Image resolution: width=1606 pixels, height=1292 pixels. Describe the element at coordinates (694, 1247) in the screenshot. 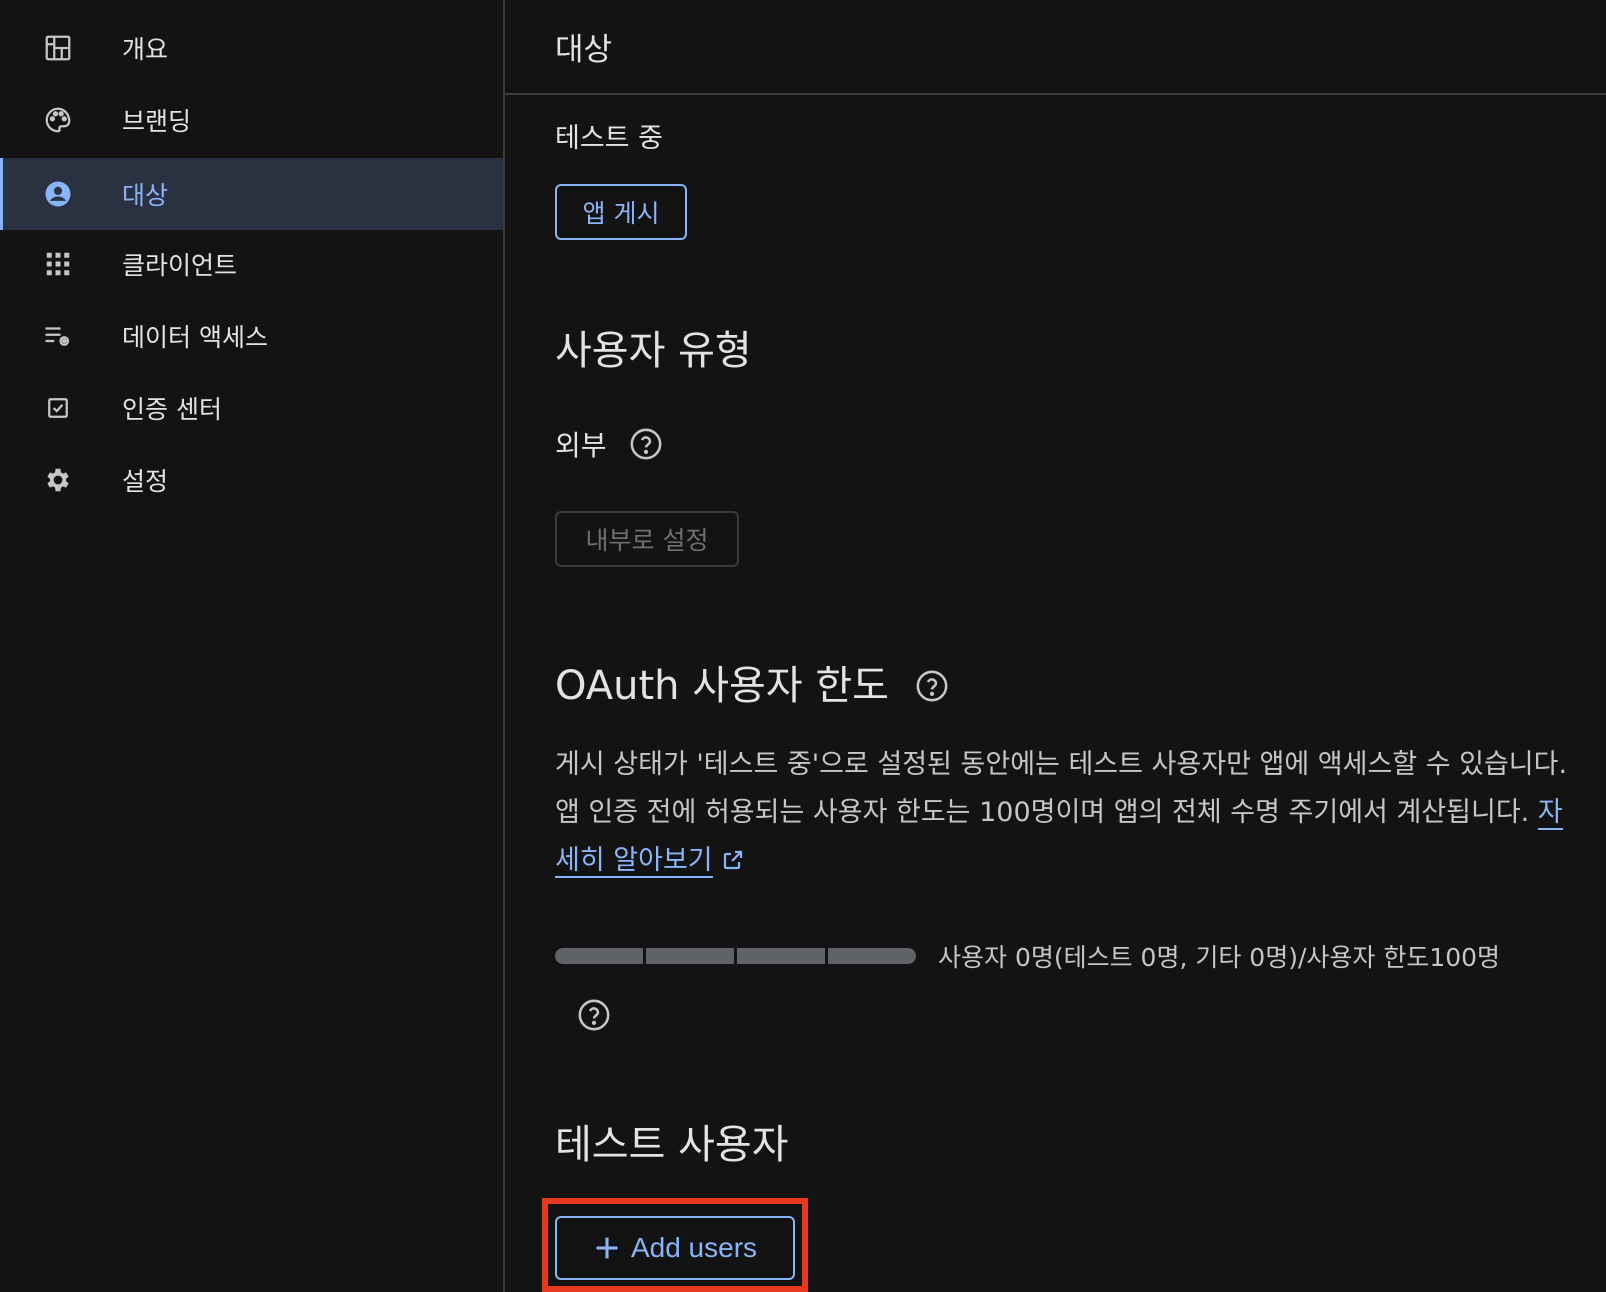

I see `add-users-label: Add users` at that location.